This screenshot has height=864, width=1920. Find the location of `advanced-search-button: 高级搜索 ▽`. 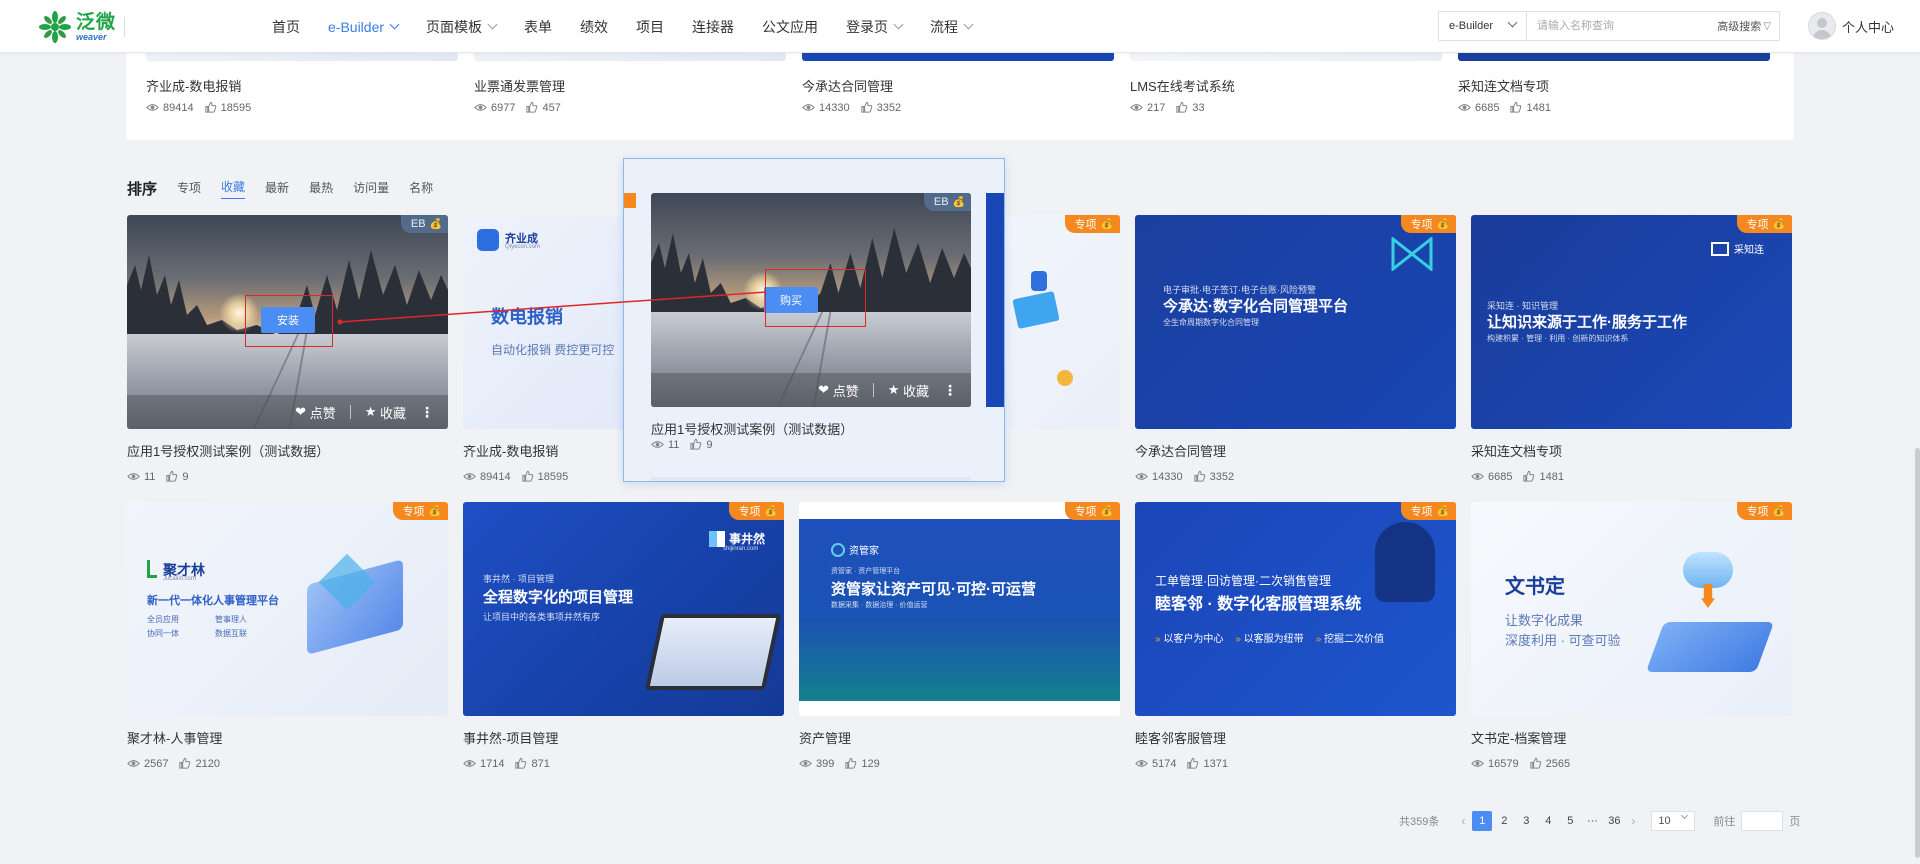

advanced-search-button: 高级搜索 ▽ is located at coordinates (1744, 26).